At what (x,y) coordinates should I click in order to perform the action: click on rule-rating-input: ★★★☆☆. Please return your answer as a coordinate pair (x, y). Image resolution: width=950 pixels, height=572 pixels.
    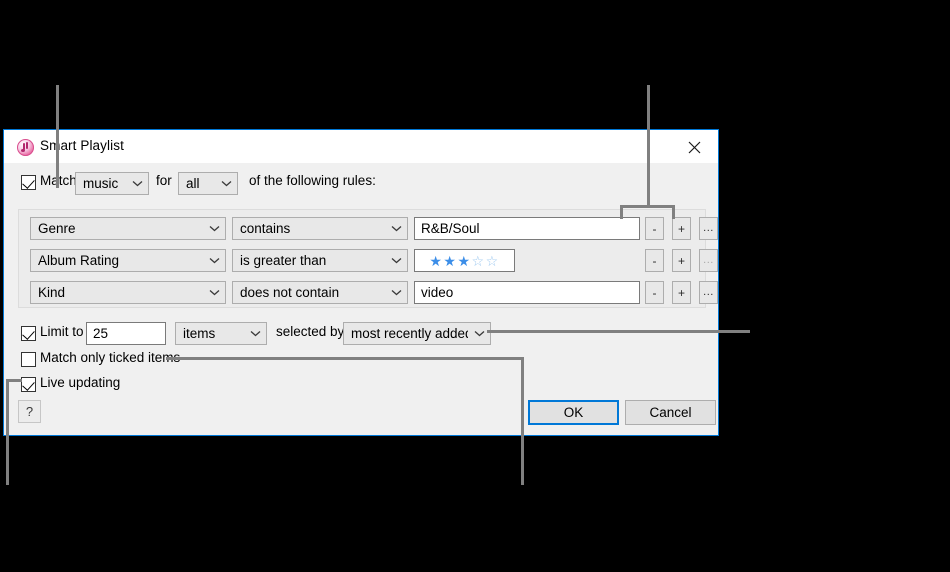
    Looking at the image, I should click on (464, 260).